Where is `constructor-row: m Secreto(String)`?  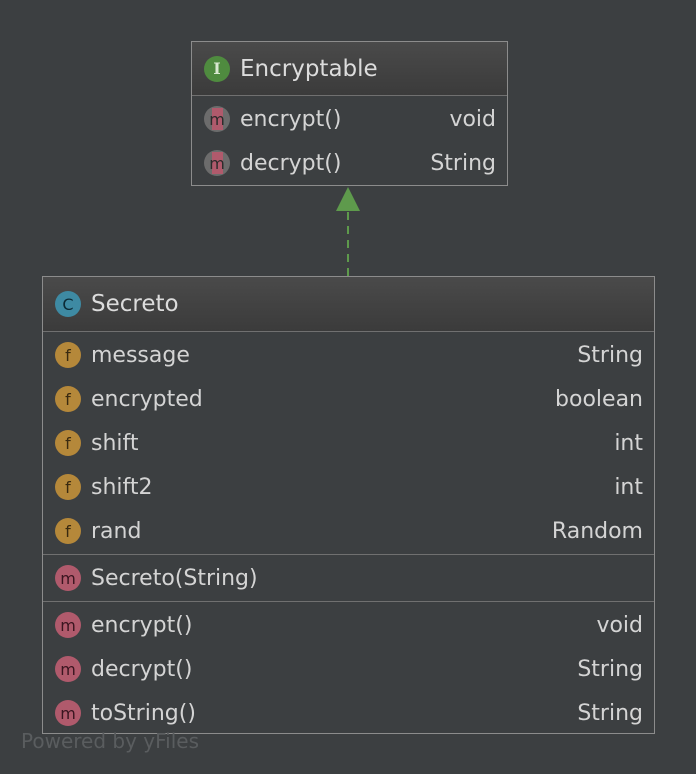 constructor-row: m Secreto(String) is located at coordinates (348, 578).